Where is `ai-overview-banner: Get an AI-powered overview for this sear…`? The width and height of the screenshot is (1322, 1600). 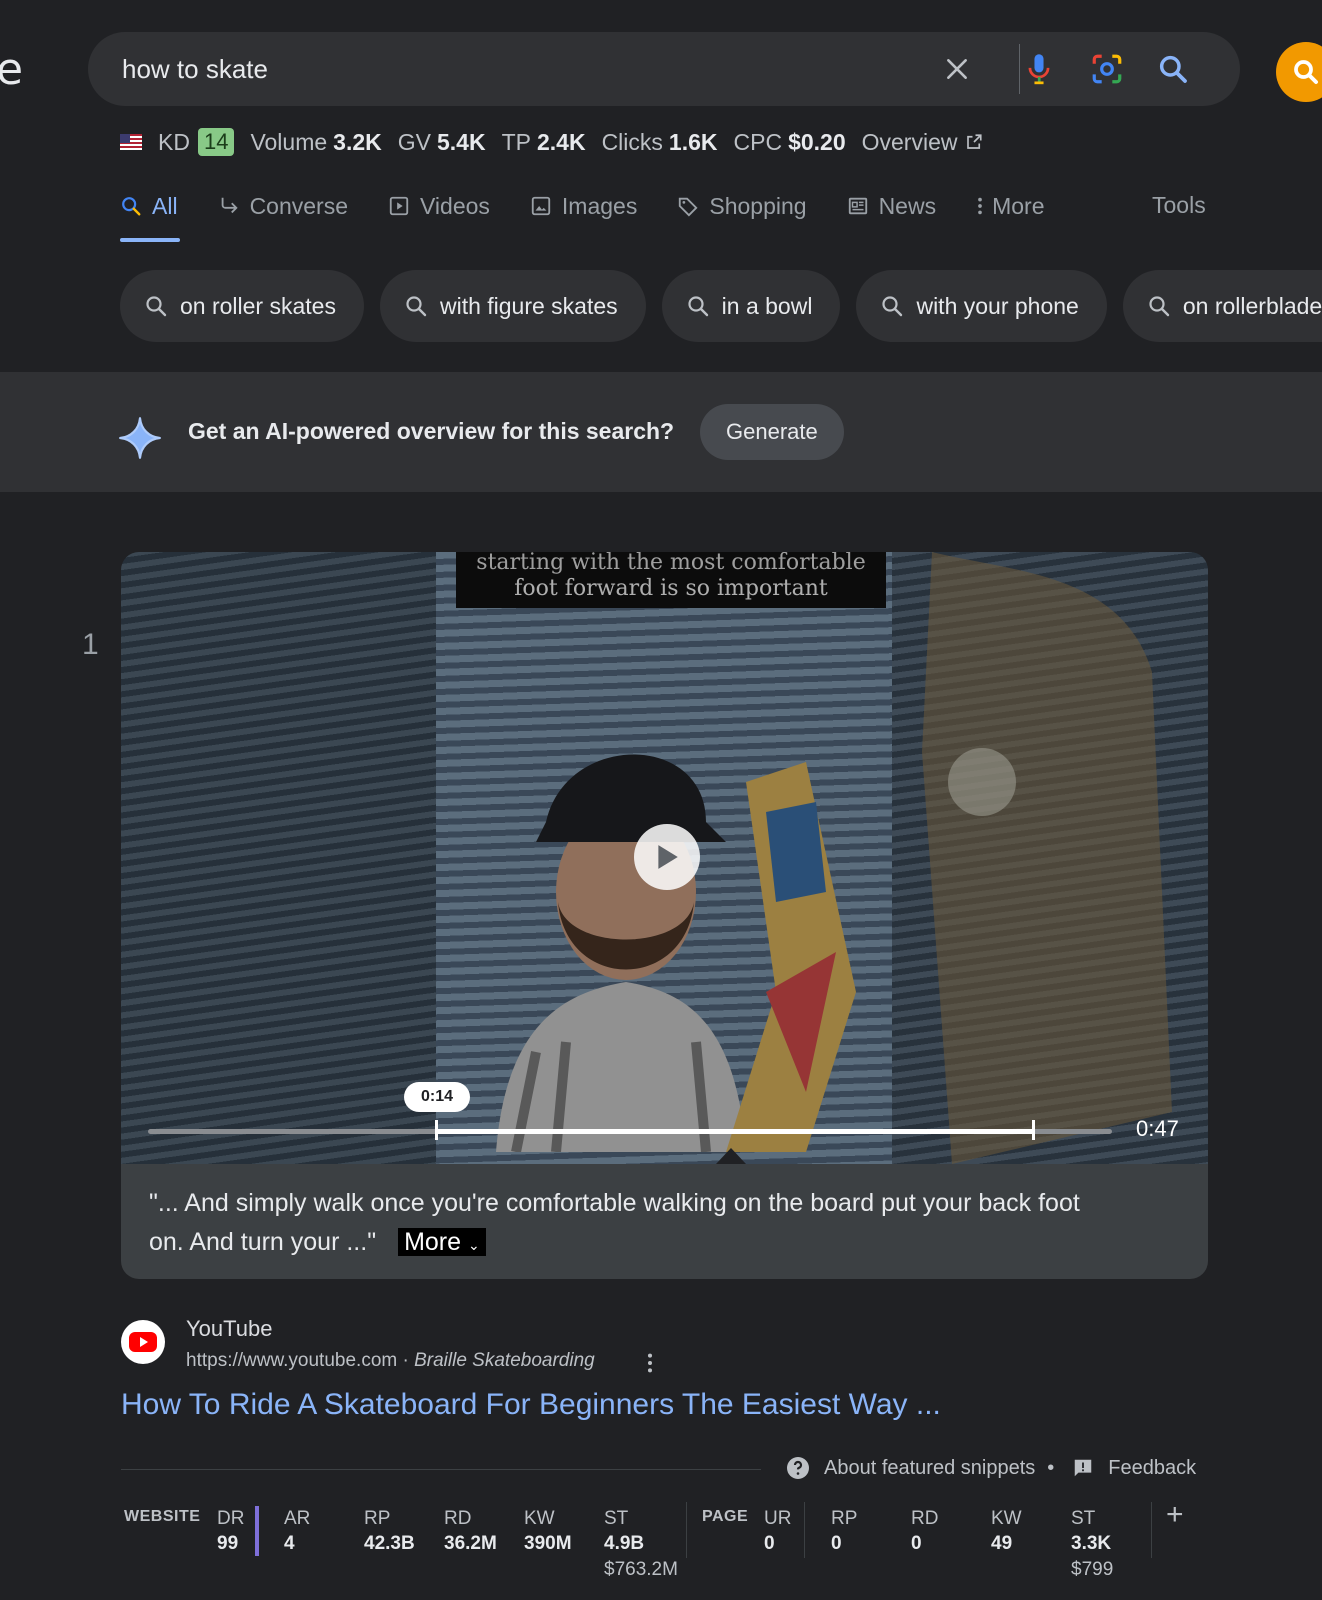
ai-overview-banner: Get an AI-powered overview for this sear… is located at coordinates (661, 432).